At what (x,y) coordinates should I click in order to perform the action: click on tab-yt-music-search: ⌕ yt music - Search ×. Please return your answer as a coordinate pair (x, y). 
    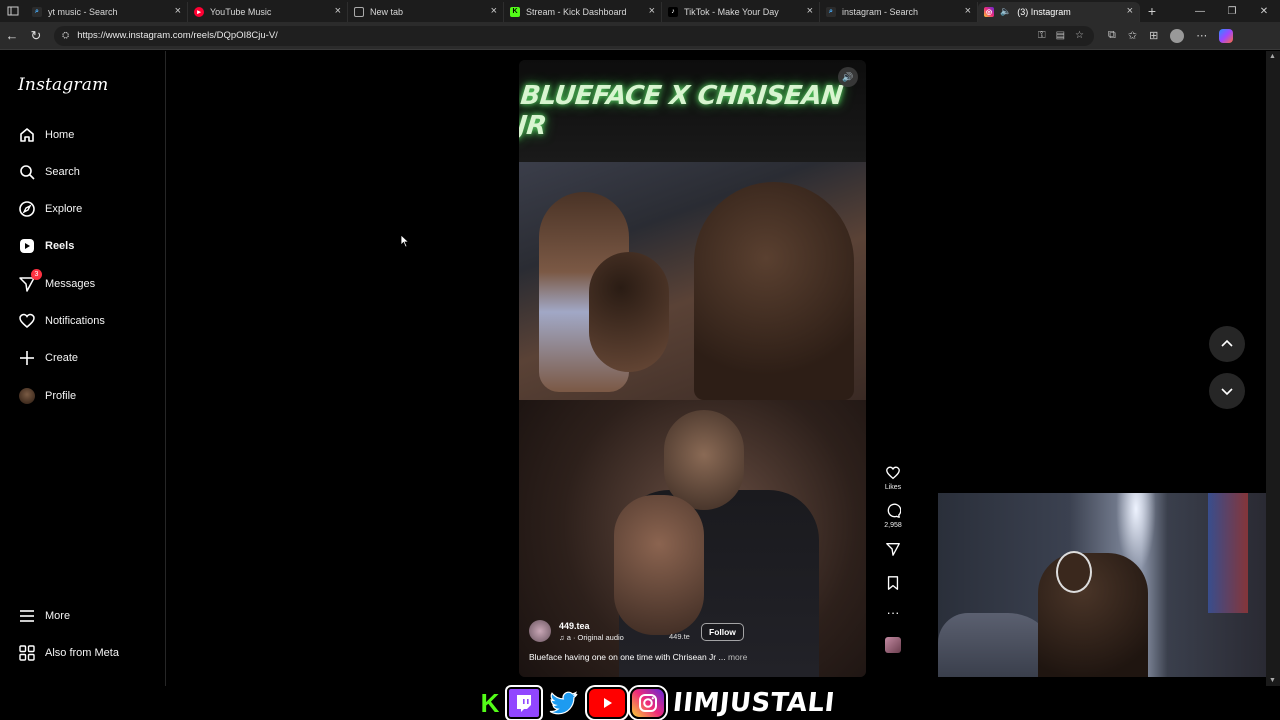
    Looking at the image, I should click on (107, 11).